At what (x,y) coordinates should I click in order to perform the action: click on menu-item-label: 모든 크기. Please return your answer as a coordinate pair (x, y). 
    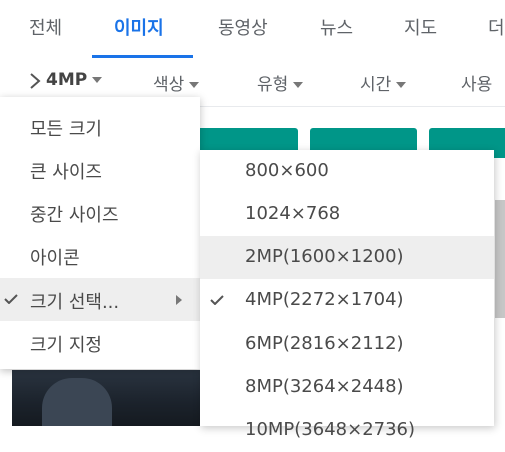
    Looking at the image, I should click on (66, 129).